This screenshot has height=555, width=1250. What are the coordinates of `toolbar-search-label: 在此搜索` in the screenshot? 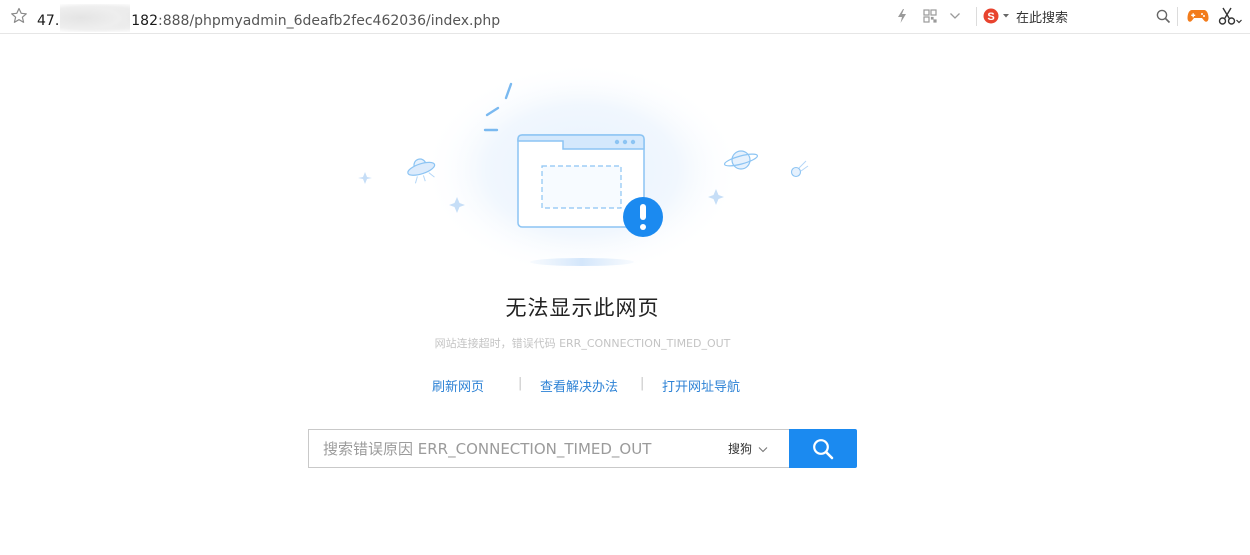 It's located at (1042, 16).